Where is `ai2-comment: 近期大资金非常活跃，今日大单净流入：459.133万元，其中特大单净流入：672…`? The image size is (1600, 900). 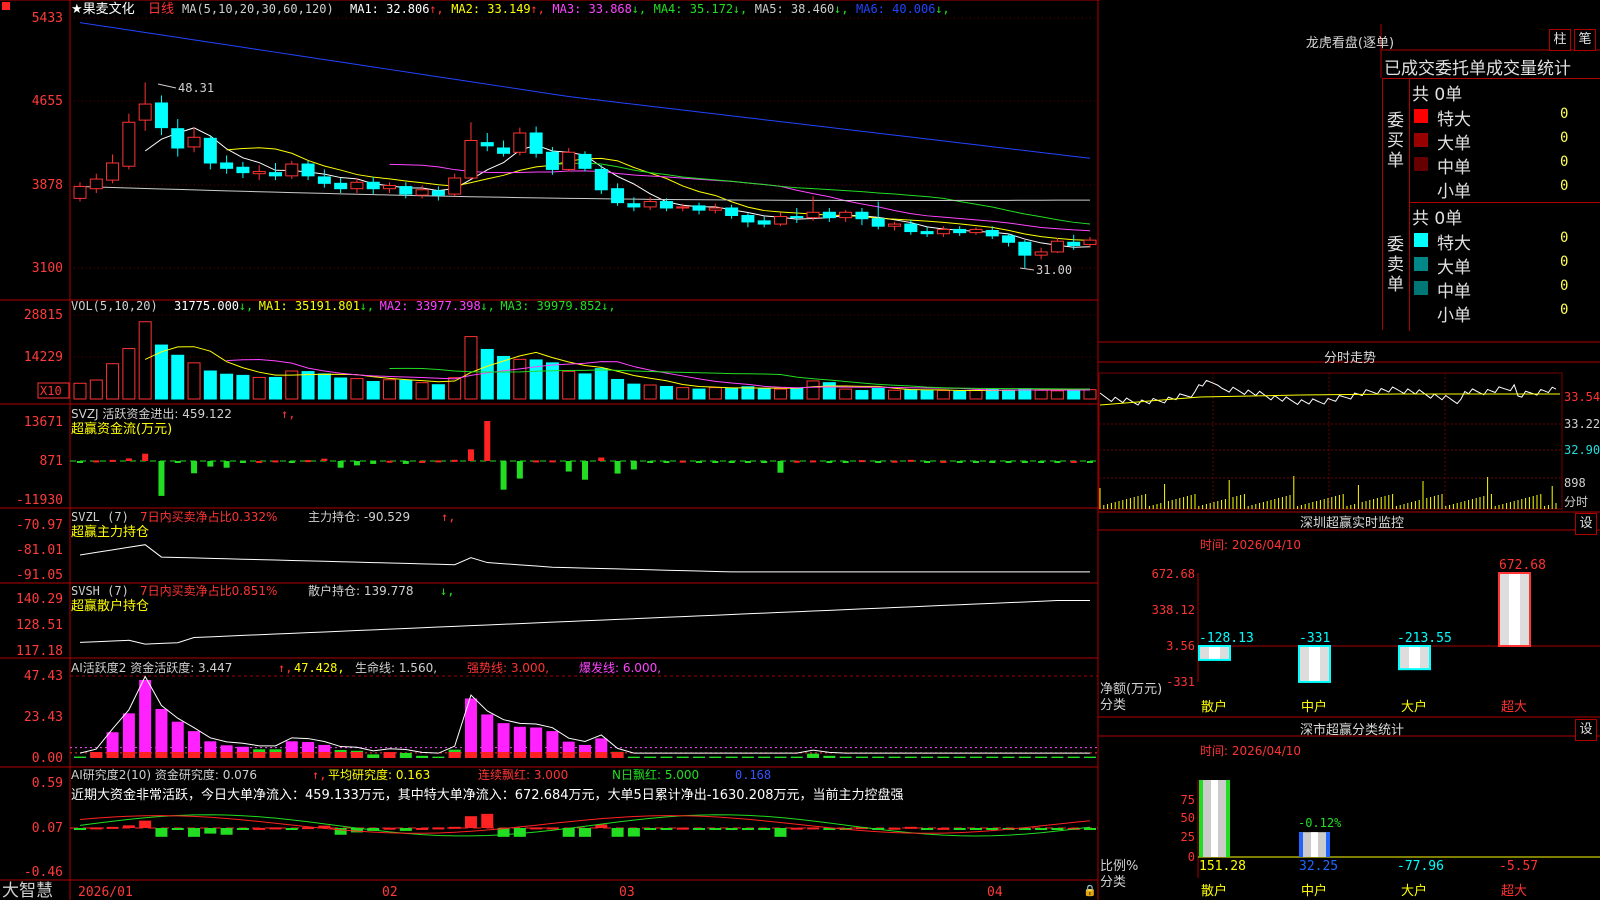
ai2-comment: 近期大资金非常活跃，今日大单净流入：459.133万元，其中特大单净流入：672… is located at coordinates (487, 795).